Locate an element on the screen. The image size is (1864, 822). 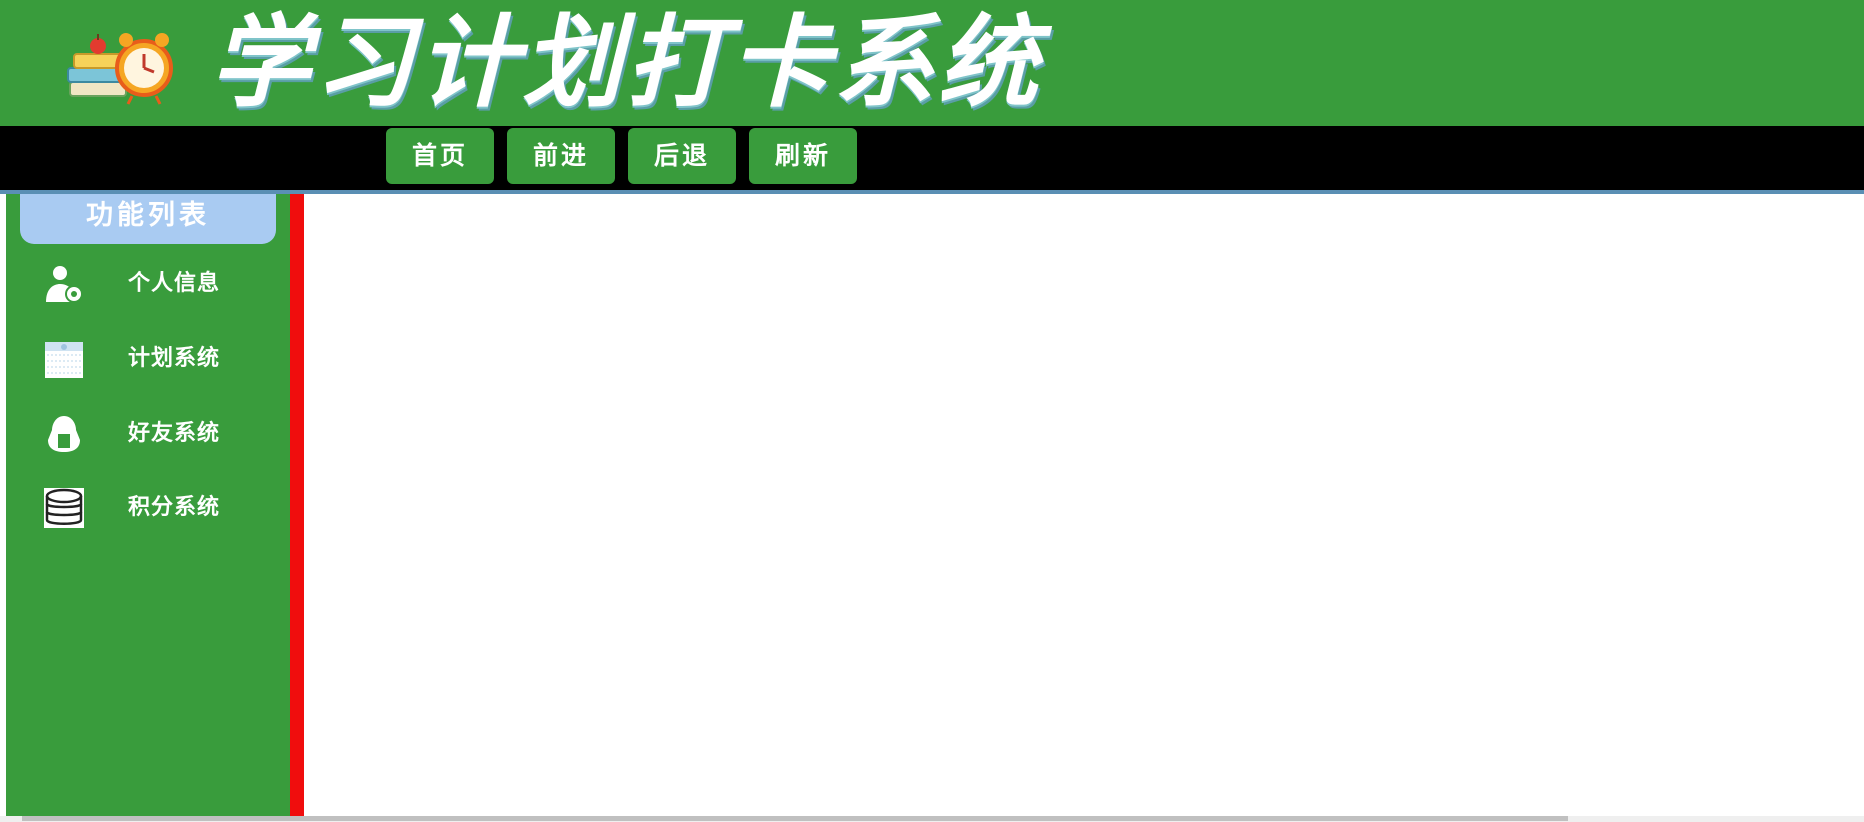
user-settings-icon is located at coordinates (64, 284).